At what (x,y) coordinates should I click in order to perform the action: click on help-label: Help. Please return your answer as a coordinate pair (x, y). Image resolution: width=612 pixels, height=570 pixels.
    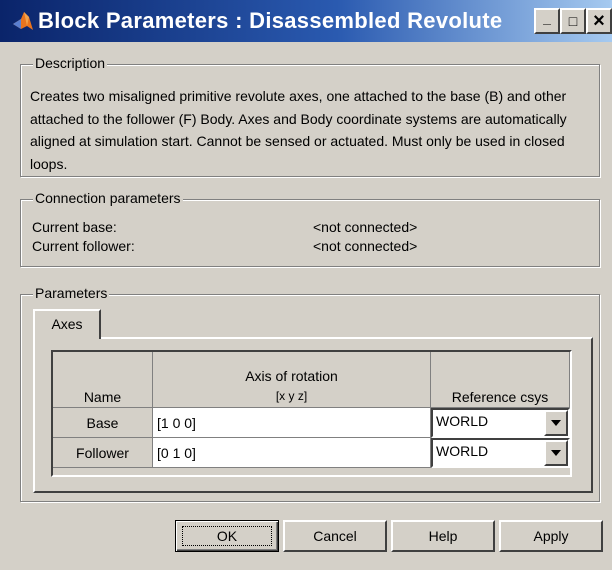
    Looking at the image, I should click on (443, 536).